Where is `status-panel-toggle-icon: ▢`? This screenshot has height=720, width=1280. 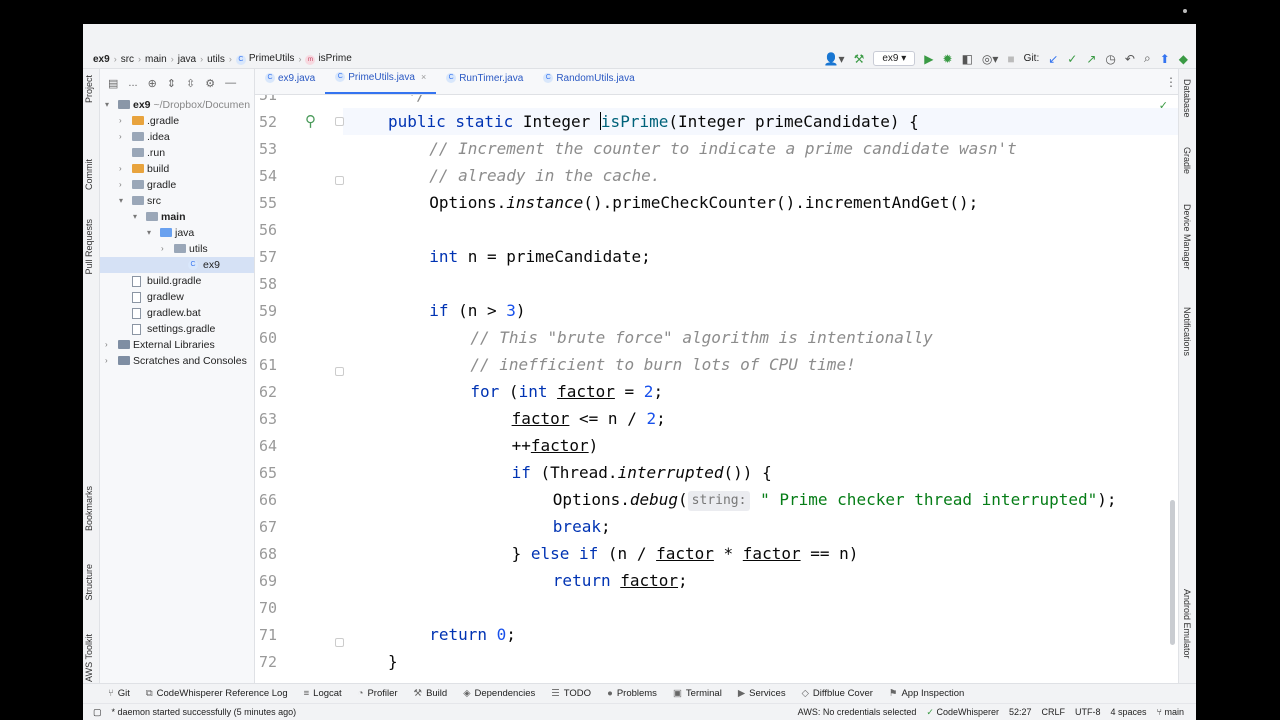 status-panel-toggle-icon: ▢ is located at coordinates (97, 712).